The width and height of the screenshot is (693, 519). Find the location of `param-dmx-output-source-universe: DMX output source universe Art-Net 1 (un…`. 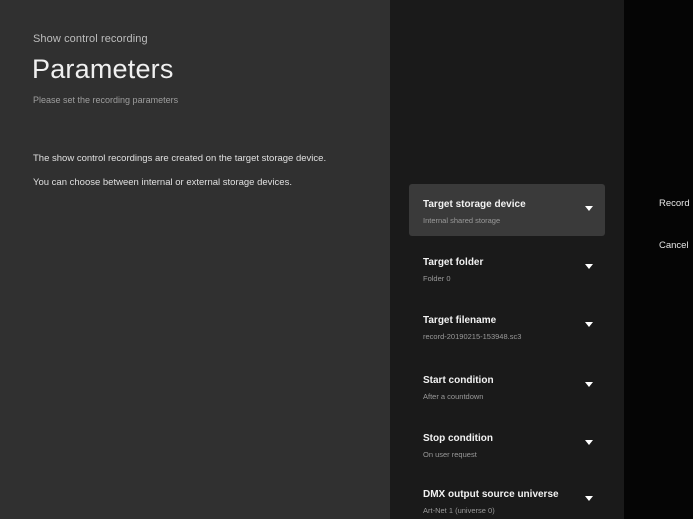

param-dmx-output-source-universe: DMX output source universe Art-Net 1 (un… is located at coordinates (507, 496).